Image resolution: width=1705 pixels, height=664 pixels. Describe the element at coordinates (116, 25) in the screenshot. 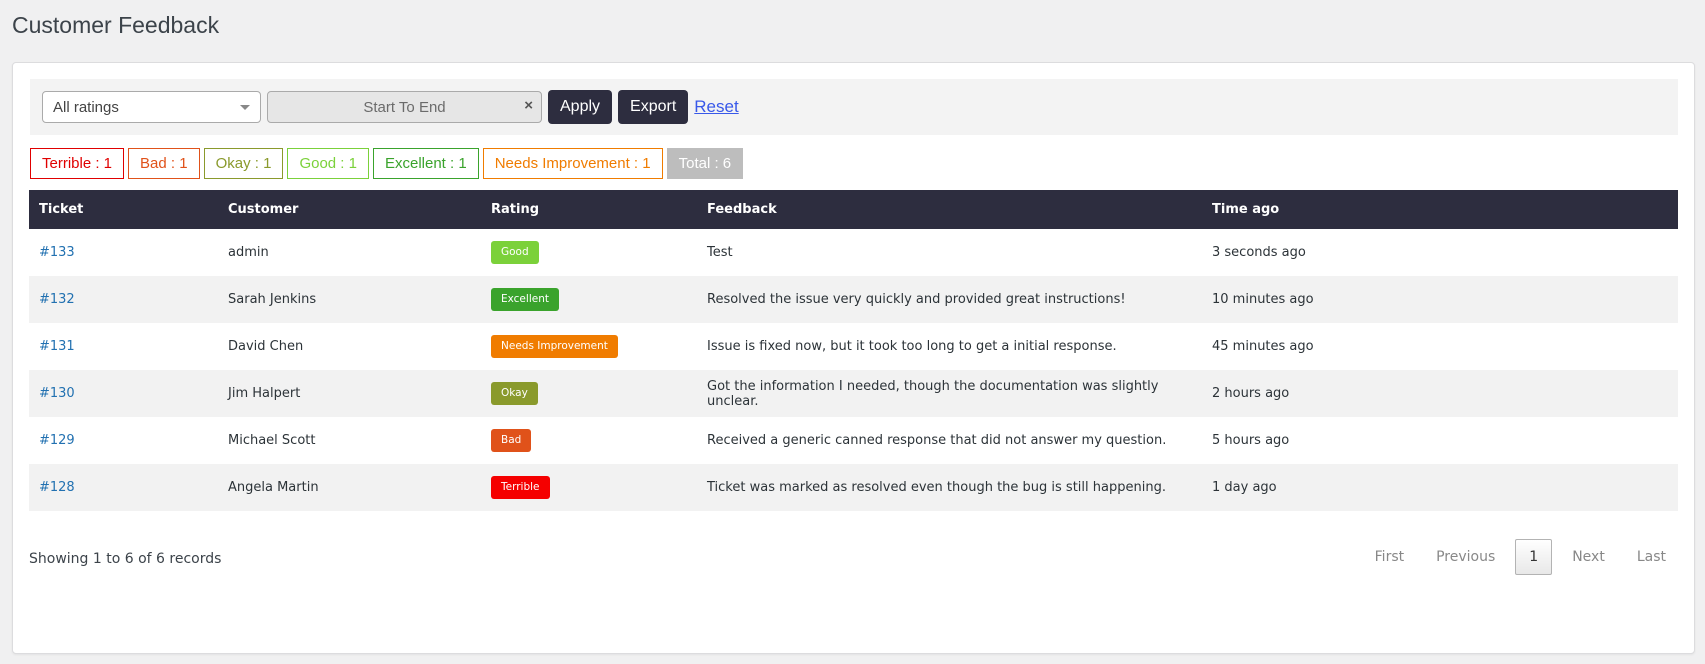

I see `page-title: Customer Feedback` at that location.